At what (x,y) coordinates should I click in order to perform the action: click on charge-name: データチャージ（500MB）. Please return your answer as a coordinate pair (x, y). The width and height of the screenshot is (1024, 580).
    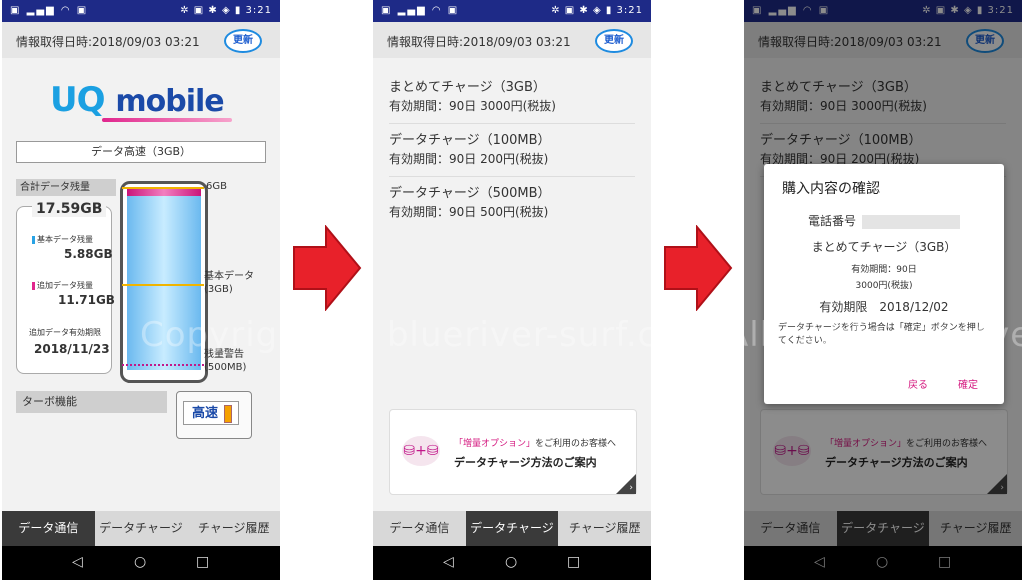
    Looking at the image, I should click on (470, 193).